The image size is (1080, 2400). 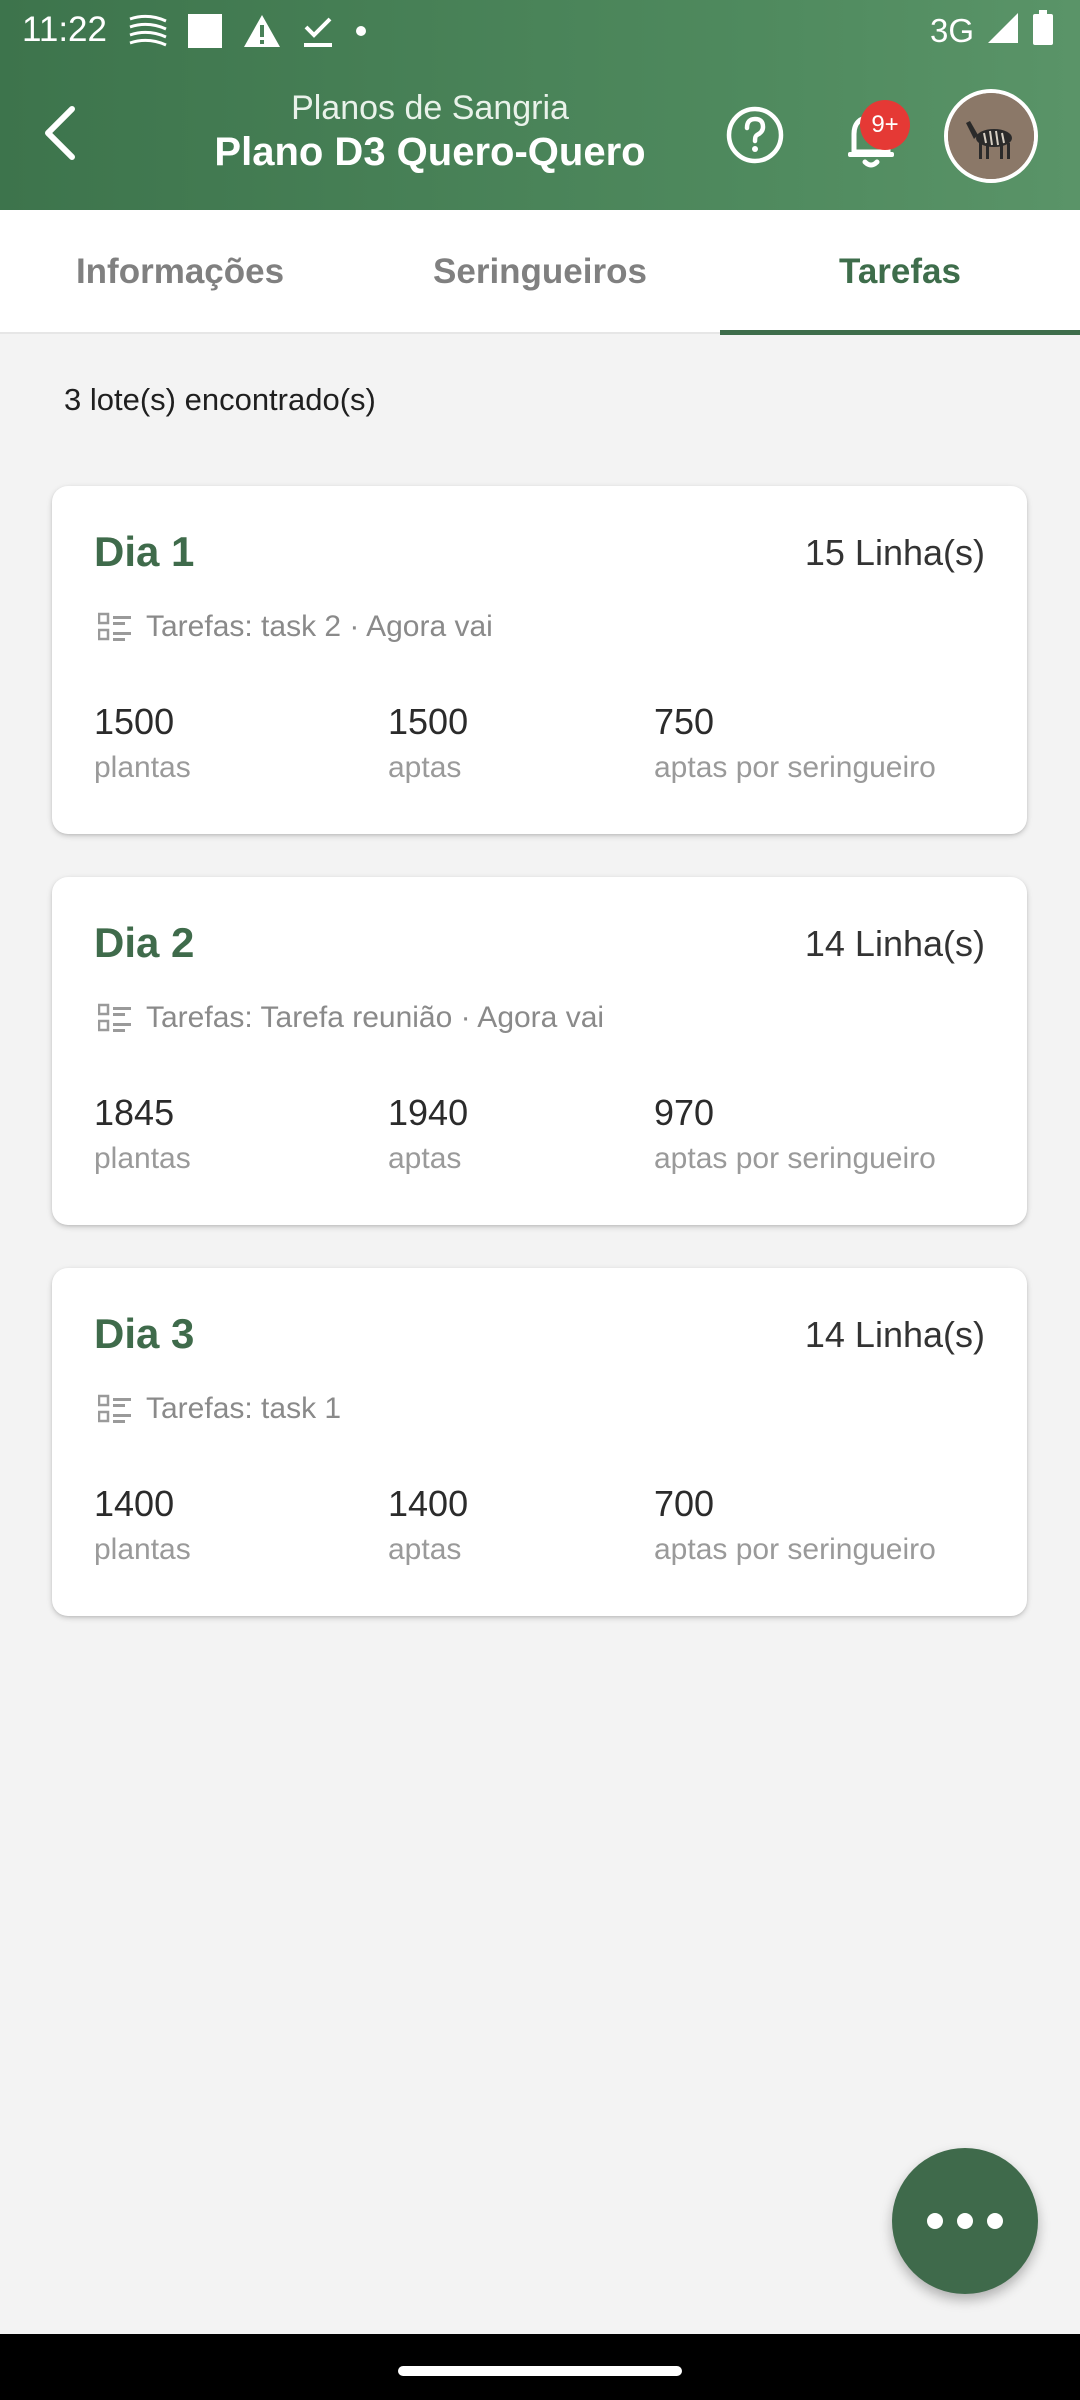 I want to click on stat-plantas: 1500 plantas, so click(x=142, y=746).